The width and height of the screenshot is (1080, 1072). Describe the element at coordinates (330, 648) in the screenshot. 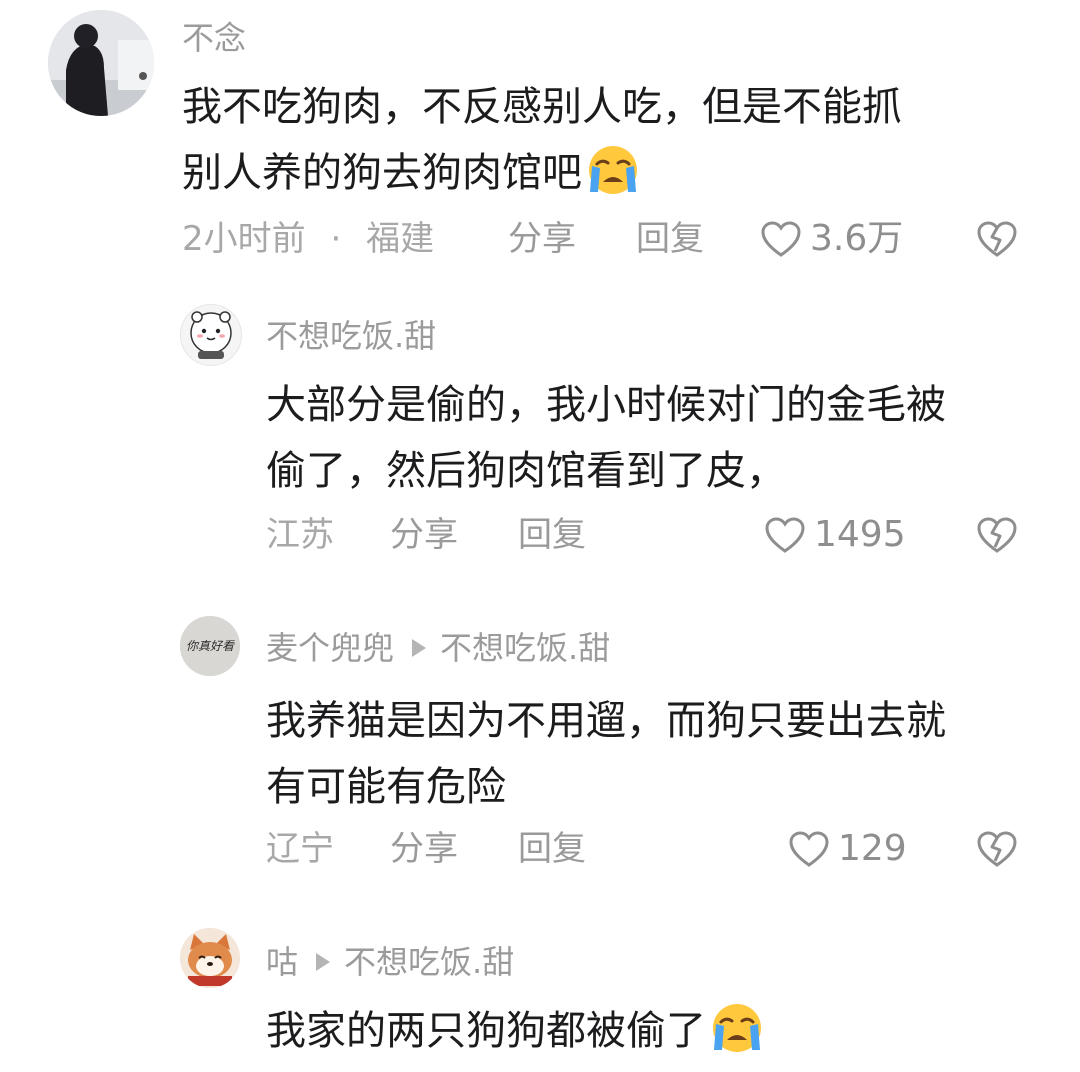

I see `username-link: 麦个兜兜` at that location.